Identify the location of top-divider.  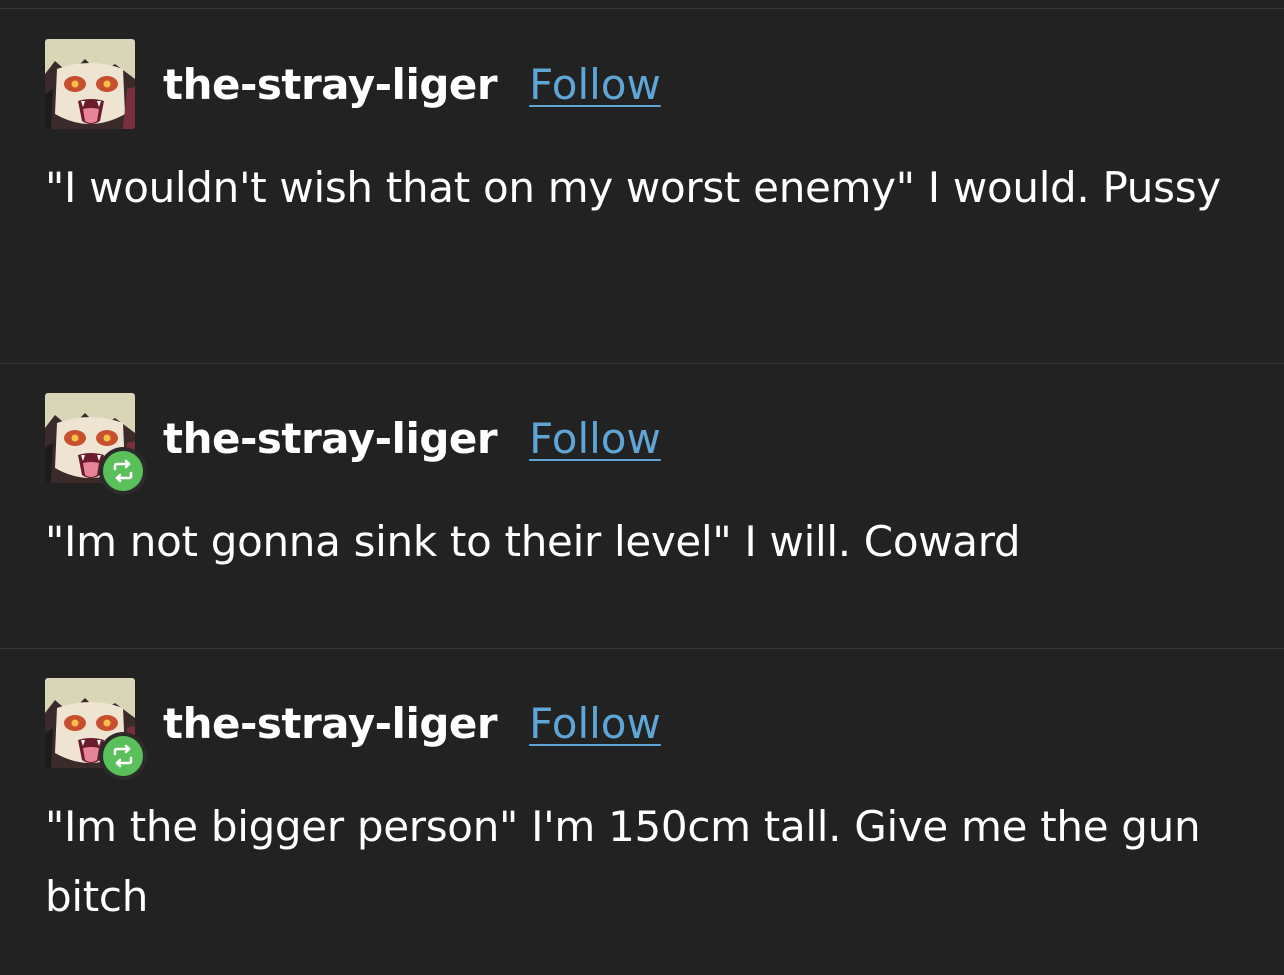
(642, 8).